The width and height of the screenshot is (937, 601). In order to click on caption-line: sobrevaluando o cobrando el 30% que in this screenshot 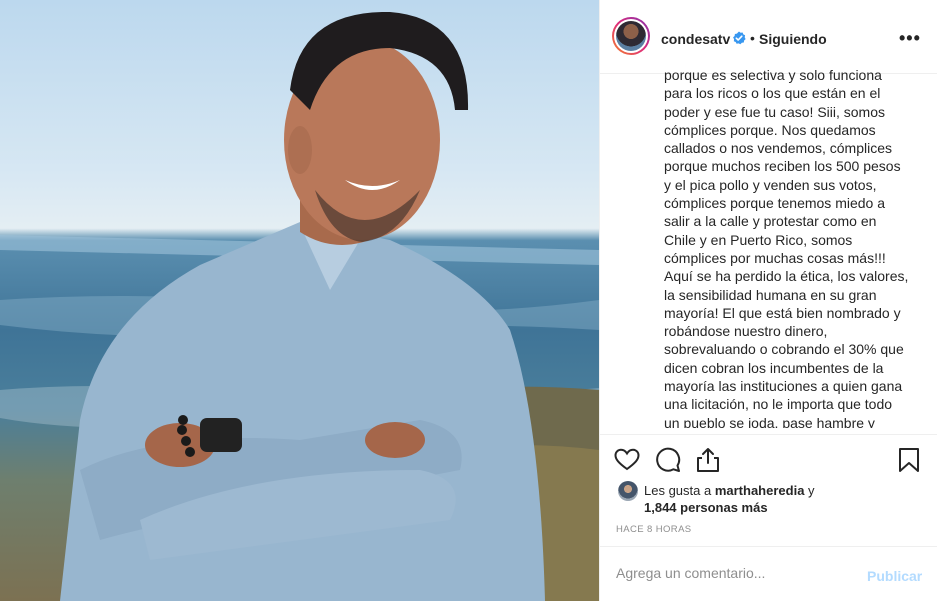, I will do `click(784, 349)`.